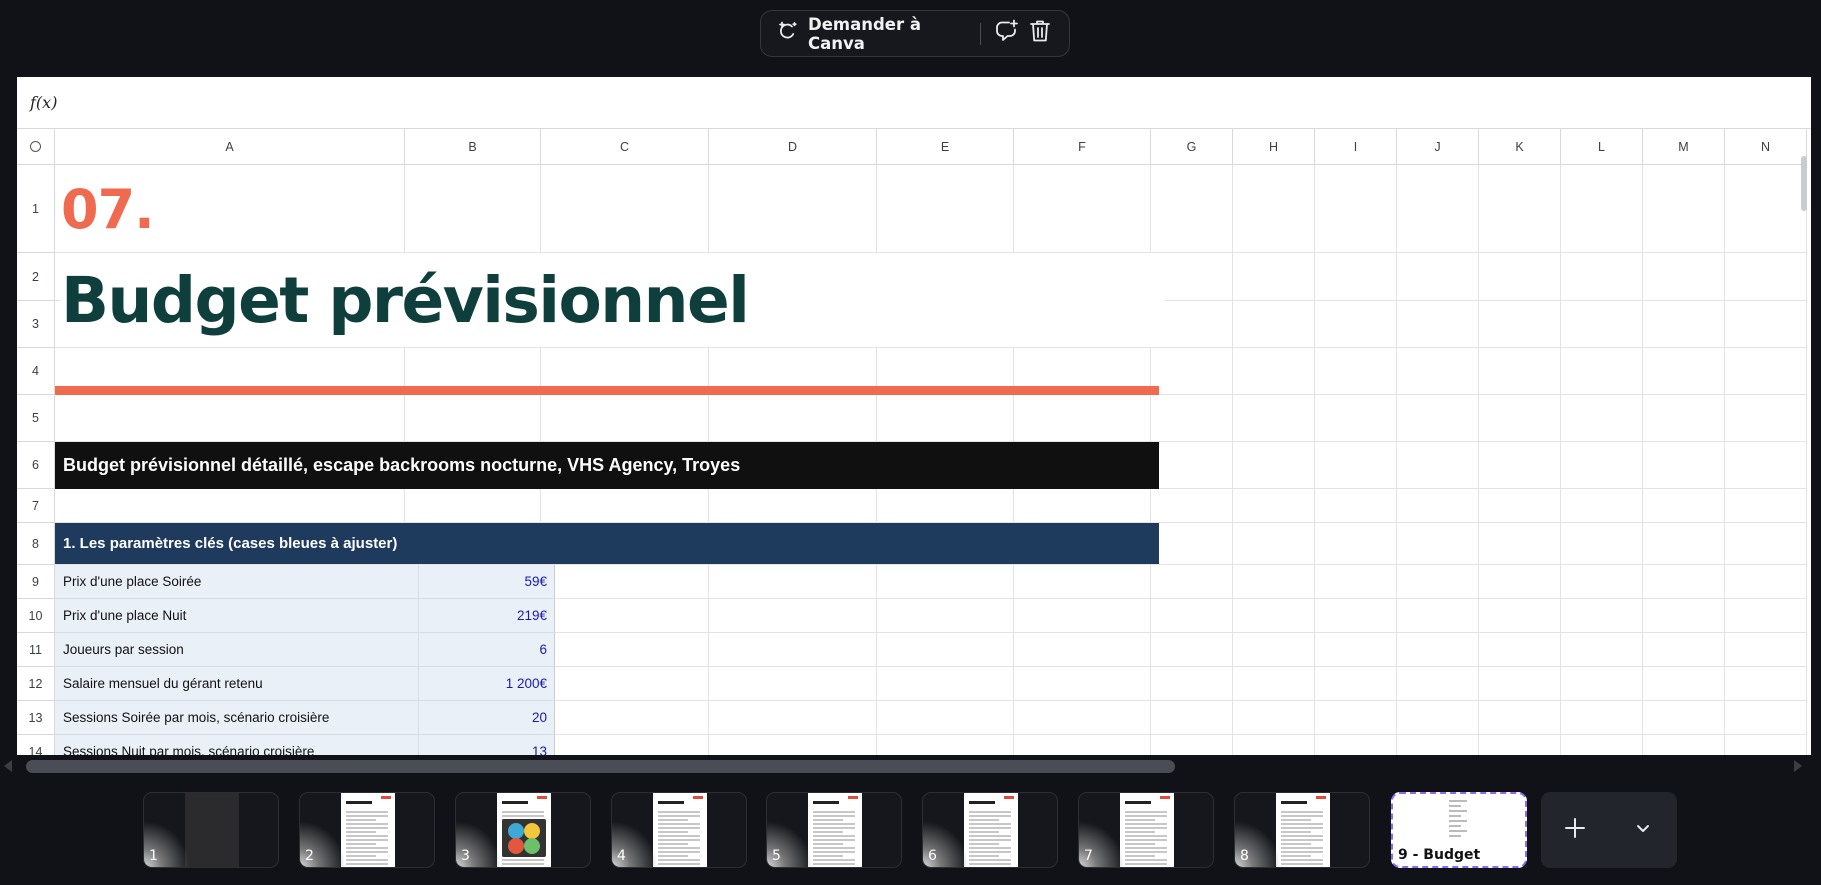 This screenshot has width=1821, height=885. I want to click on param-value-cell: 219€, so click(487, 616).